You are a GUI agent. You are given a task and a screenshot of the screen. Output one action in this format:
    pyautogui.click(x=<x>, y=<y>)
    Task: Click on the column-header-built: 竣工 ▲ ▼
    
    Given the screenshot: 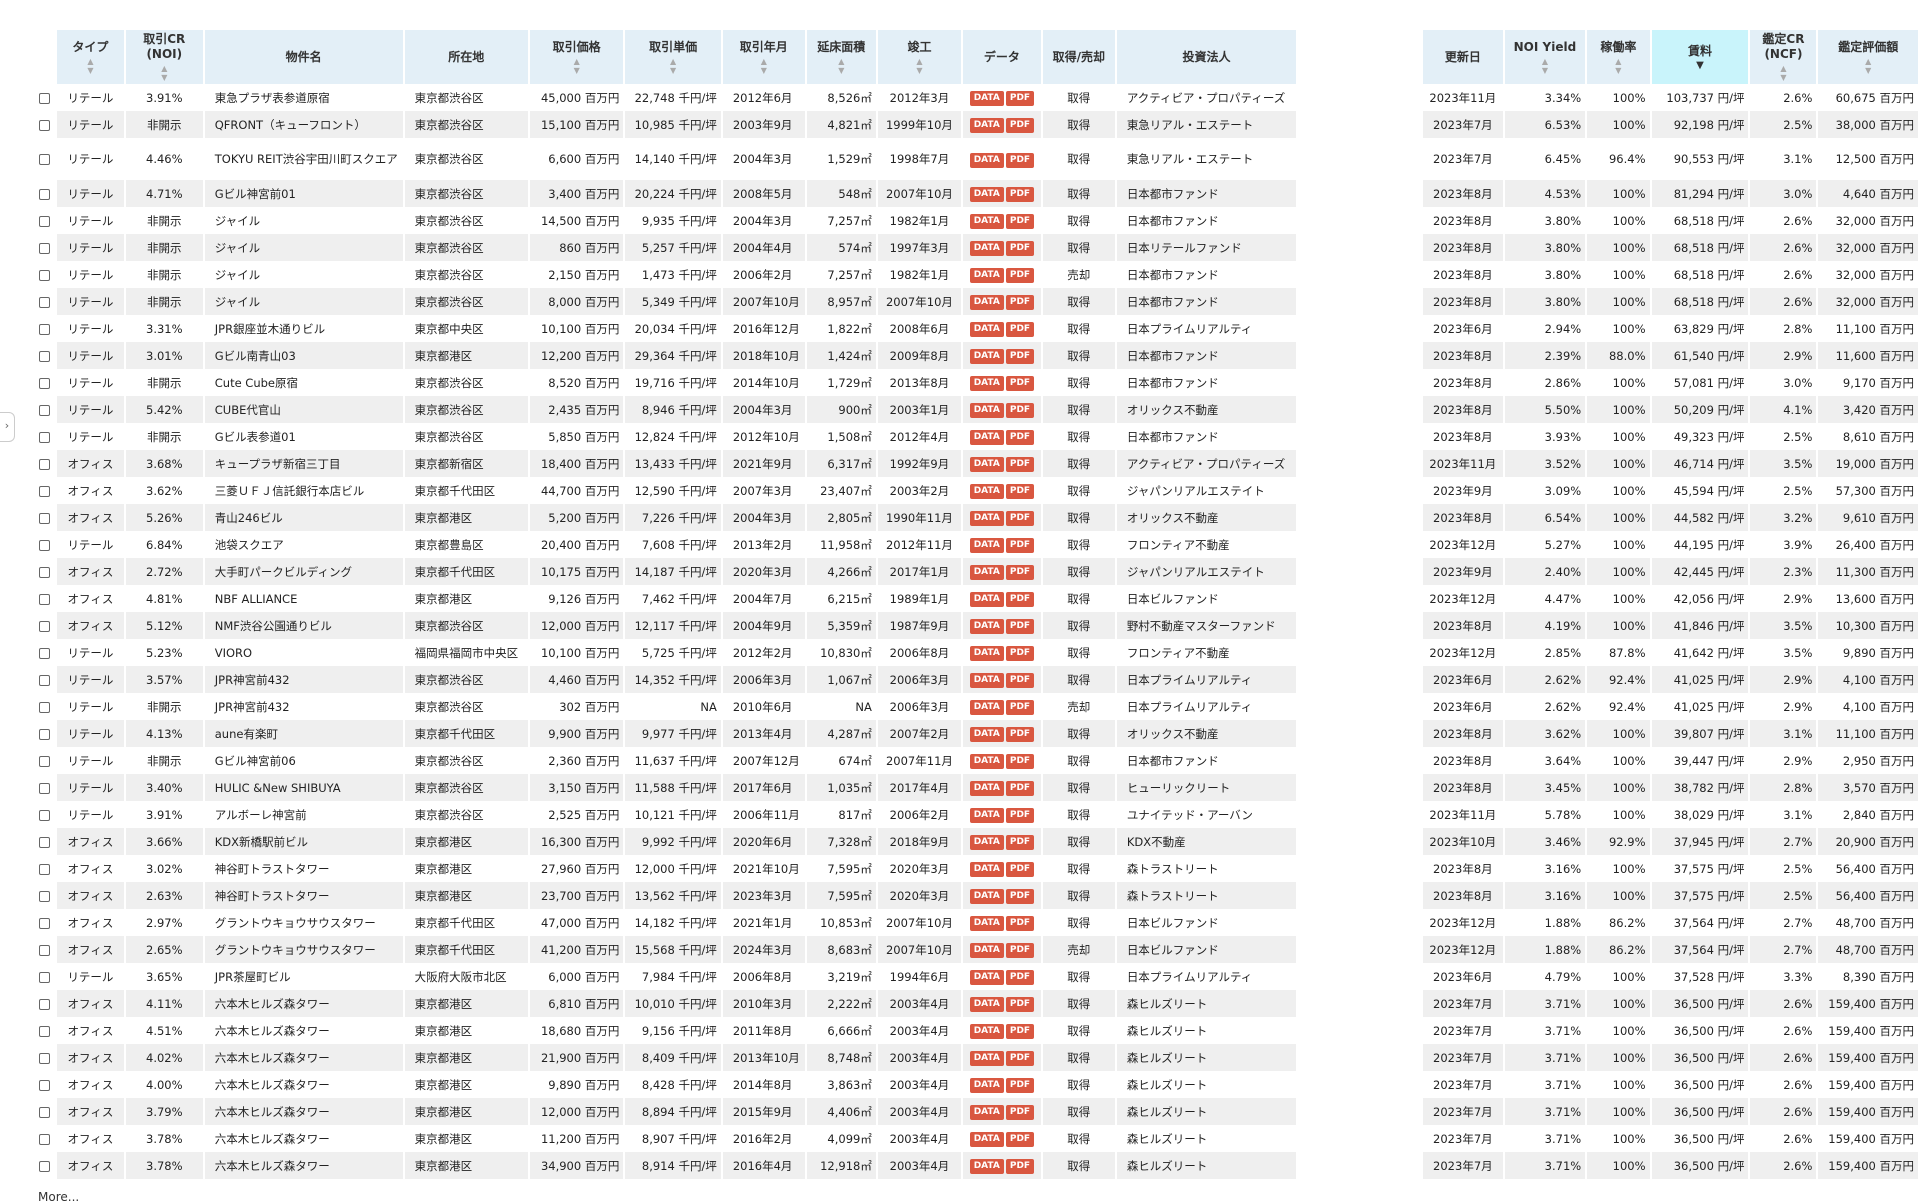 What is the action you would take?
    pyautogui.click(x=920, y=57)
    